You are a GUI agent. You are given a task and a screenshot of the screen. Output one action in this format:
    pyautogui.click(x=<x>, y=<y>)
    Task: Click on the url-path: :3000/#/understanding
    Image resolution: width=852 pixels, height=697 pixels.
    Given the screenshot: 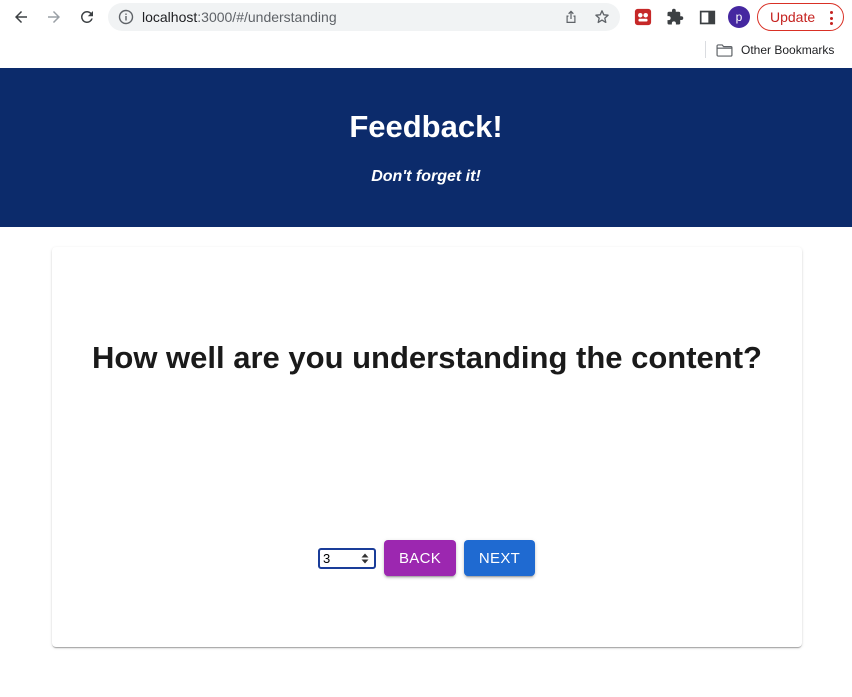 What is the action you would take?
    pyautogui.click(x=267, y=17)
    